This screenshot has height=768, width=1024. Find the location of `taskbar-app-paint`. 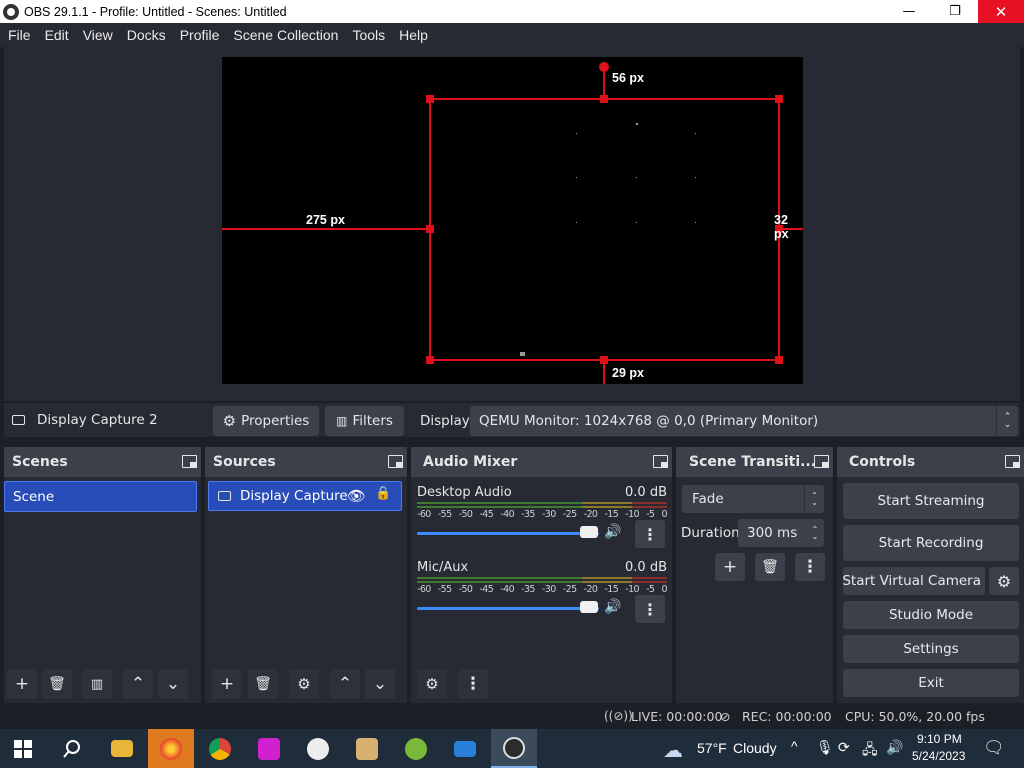

taskbar-app-paint is located at coordinates (269, 748).